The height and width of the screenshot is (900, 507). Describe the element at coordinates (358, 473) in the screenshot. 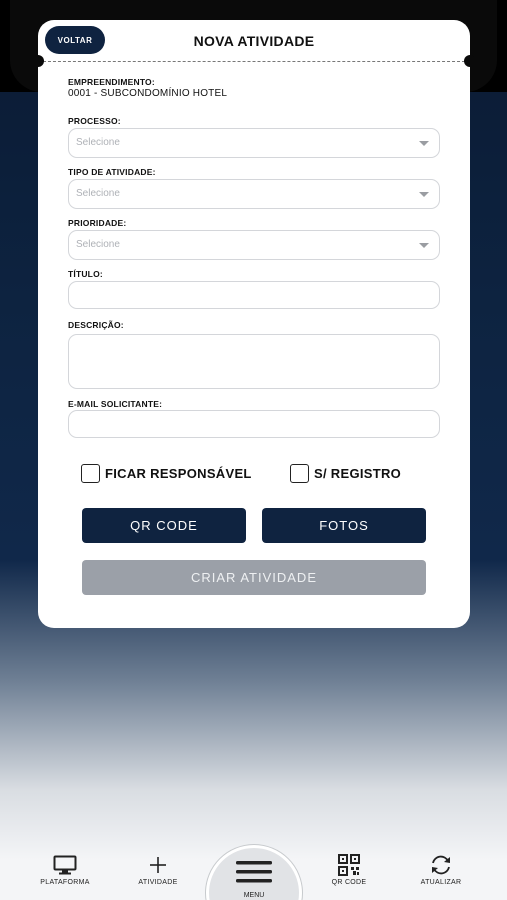

I see `sem-registro-label: S/ REGISTRO` at that location.